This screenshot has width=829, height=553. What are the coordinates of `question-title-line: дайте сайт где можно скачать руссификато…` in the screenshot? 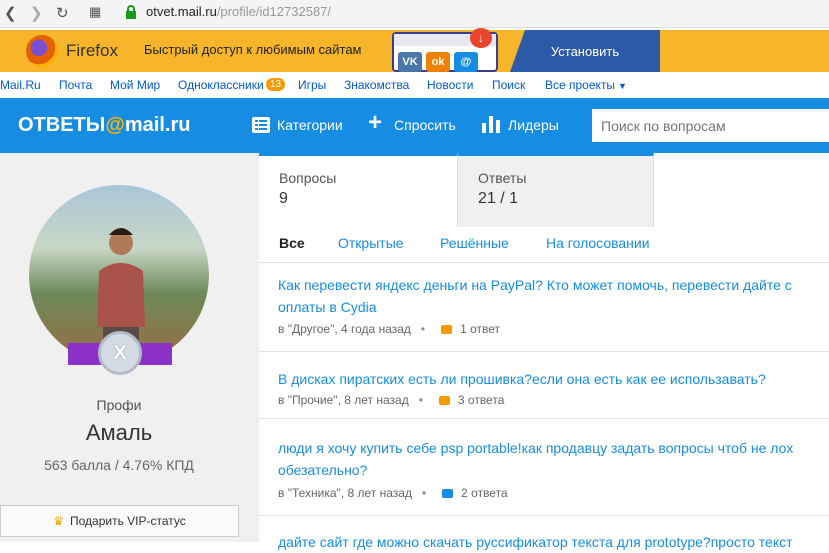 It's located at (535, 542).